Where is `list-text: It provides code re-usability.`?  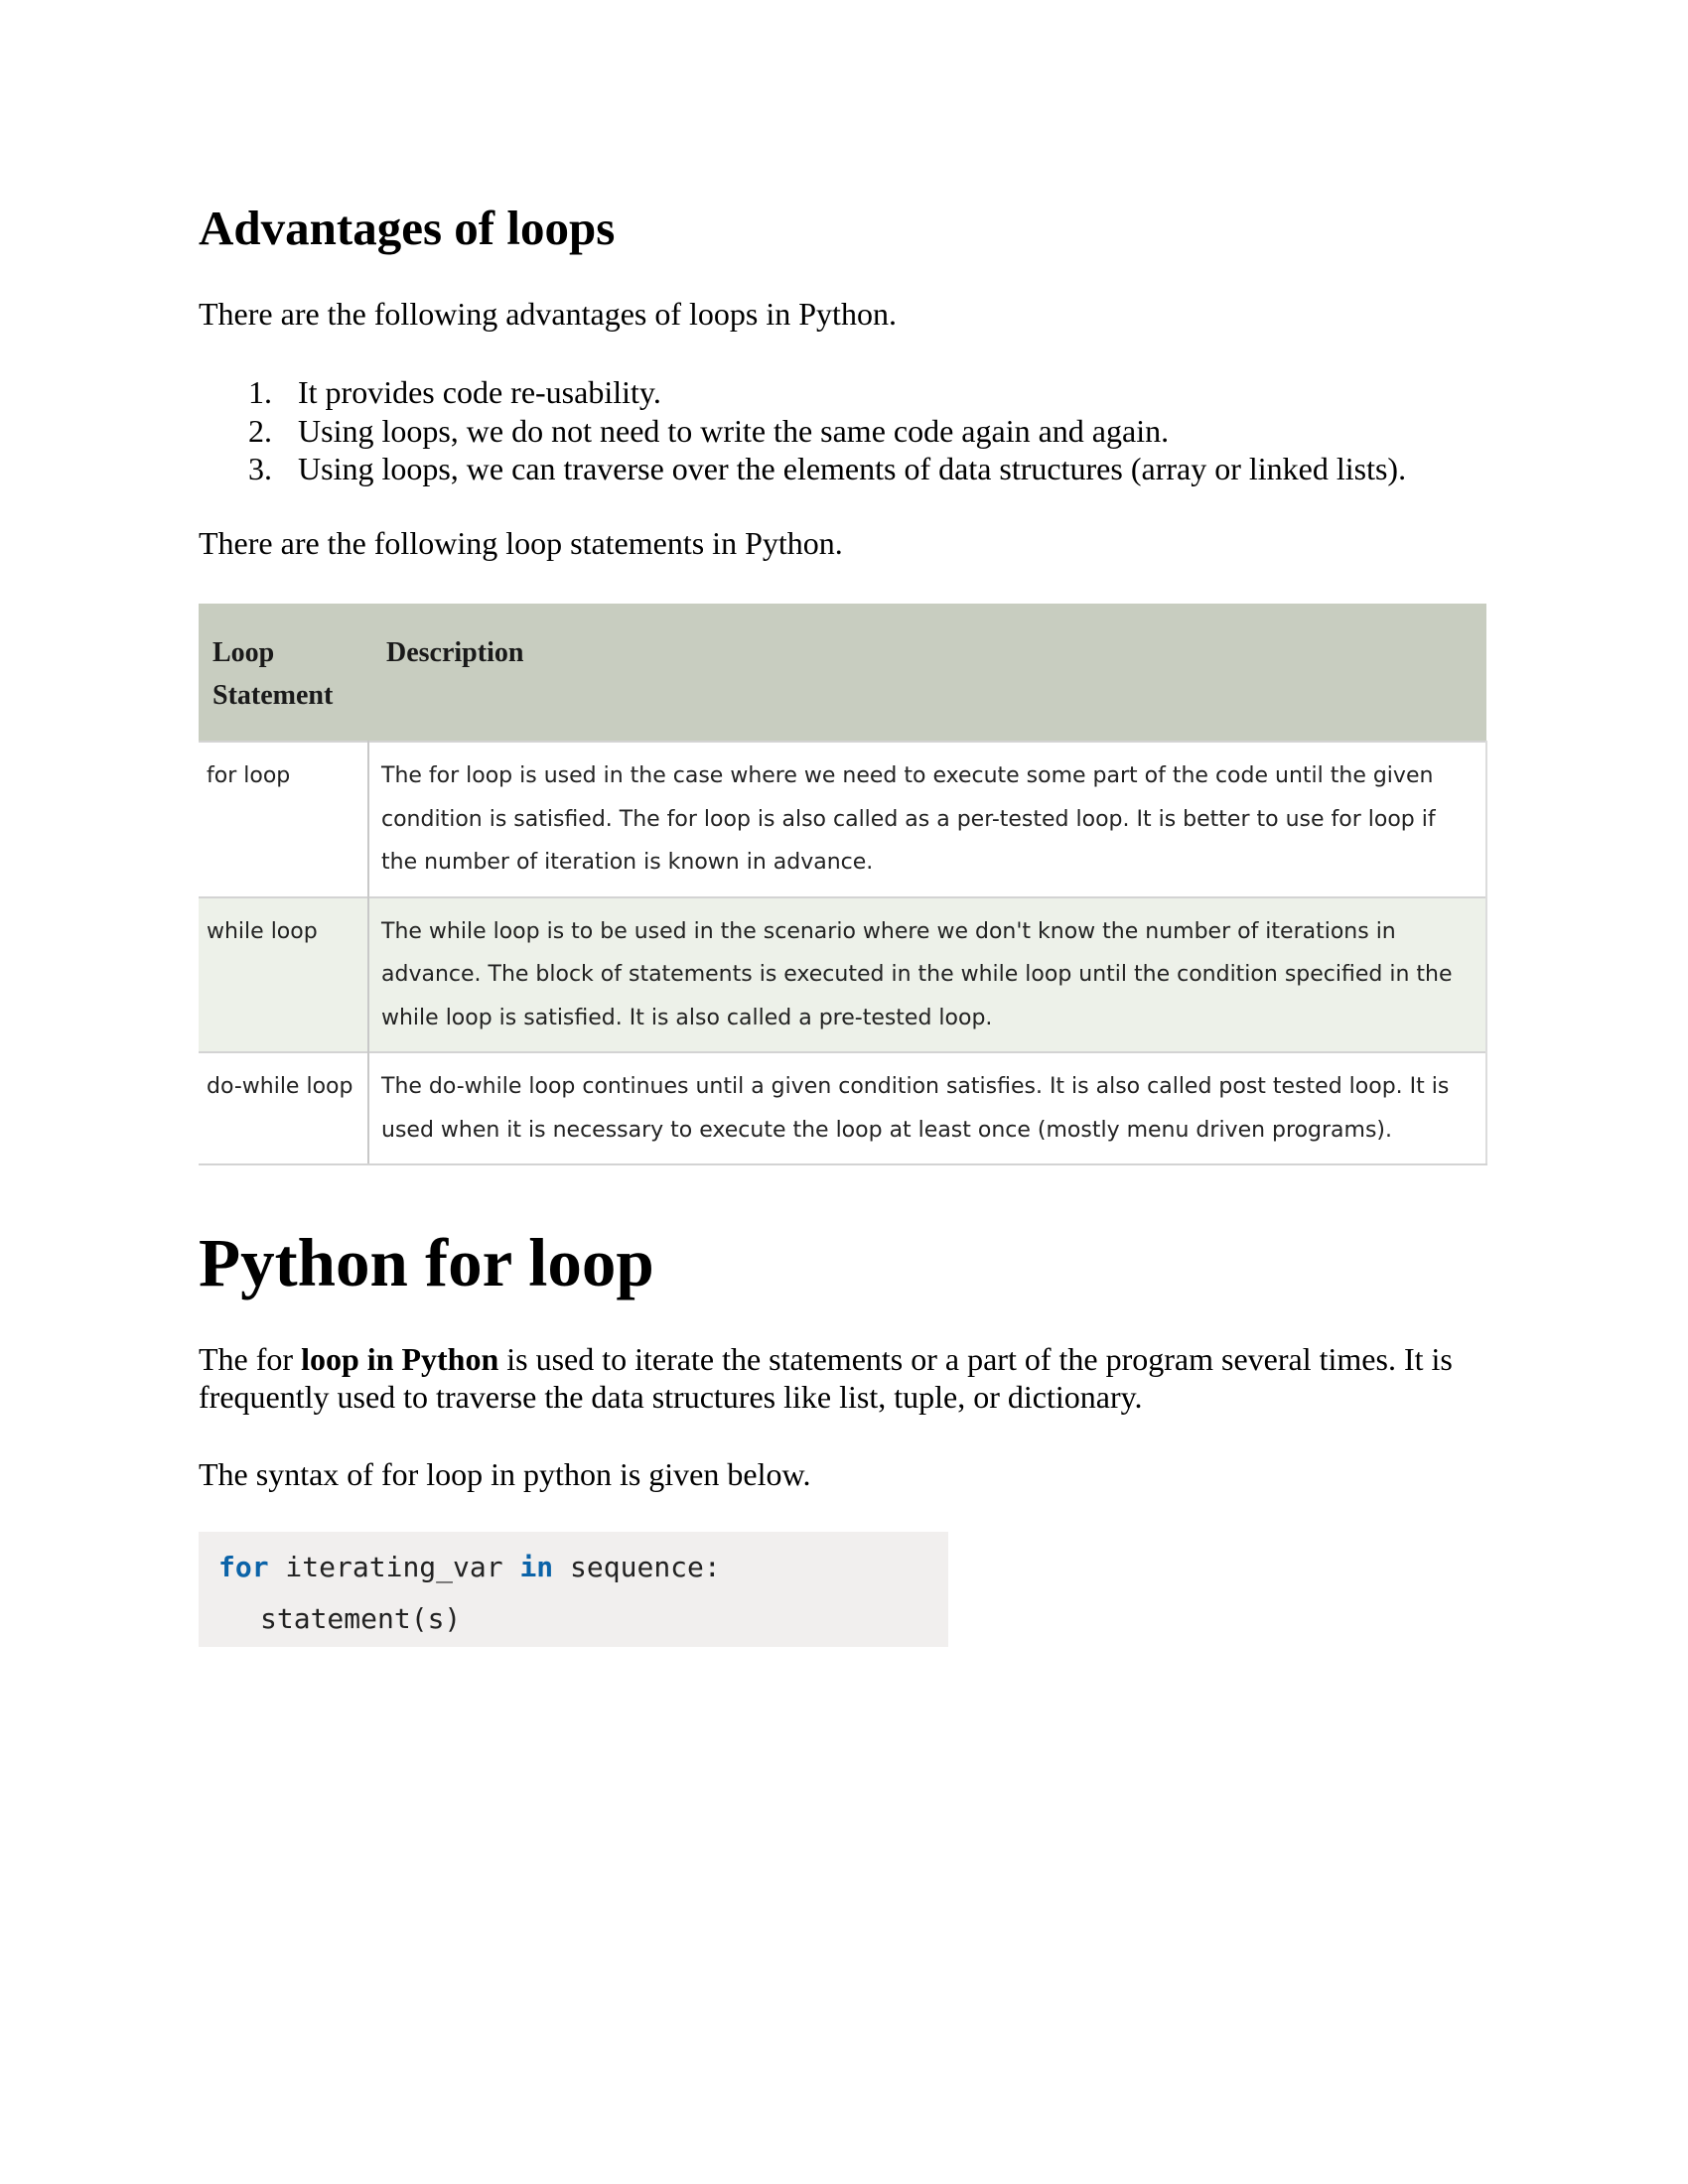 list-text: It provides code re-usability. is located at coordinates (479, 392).